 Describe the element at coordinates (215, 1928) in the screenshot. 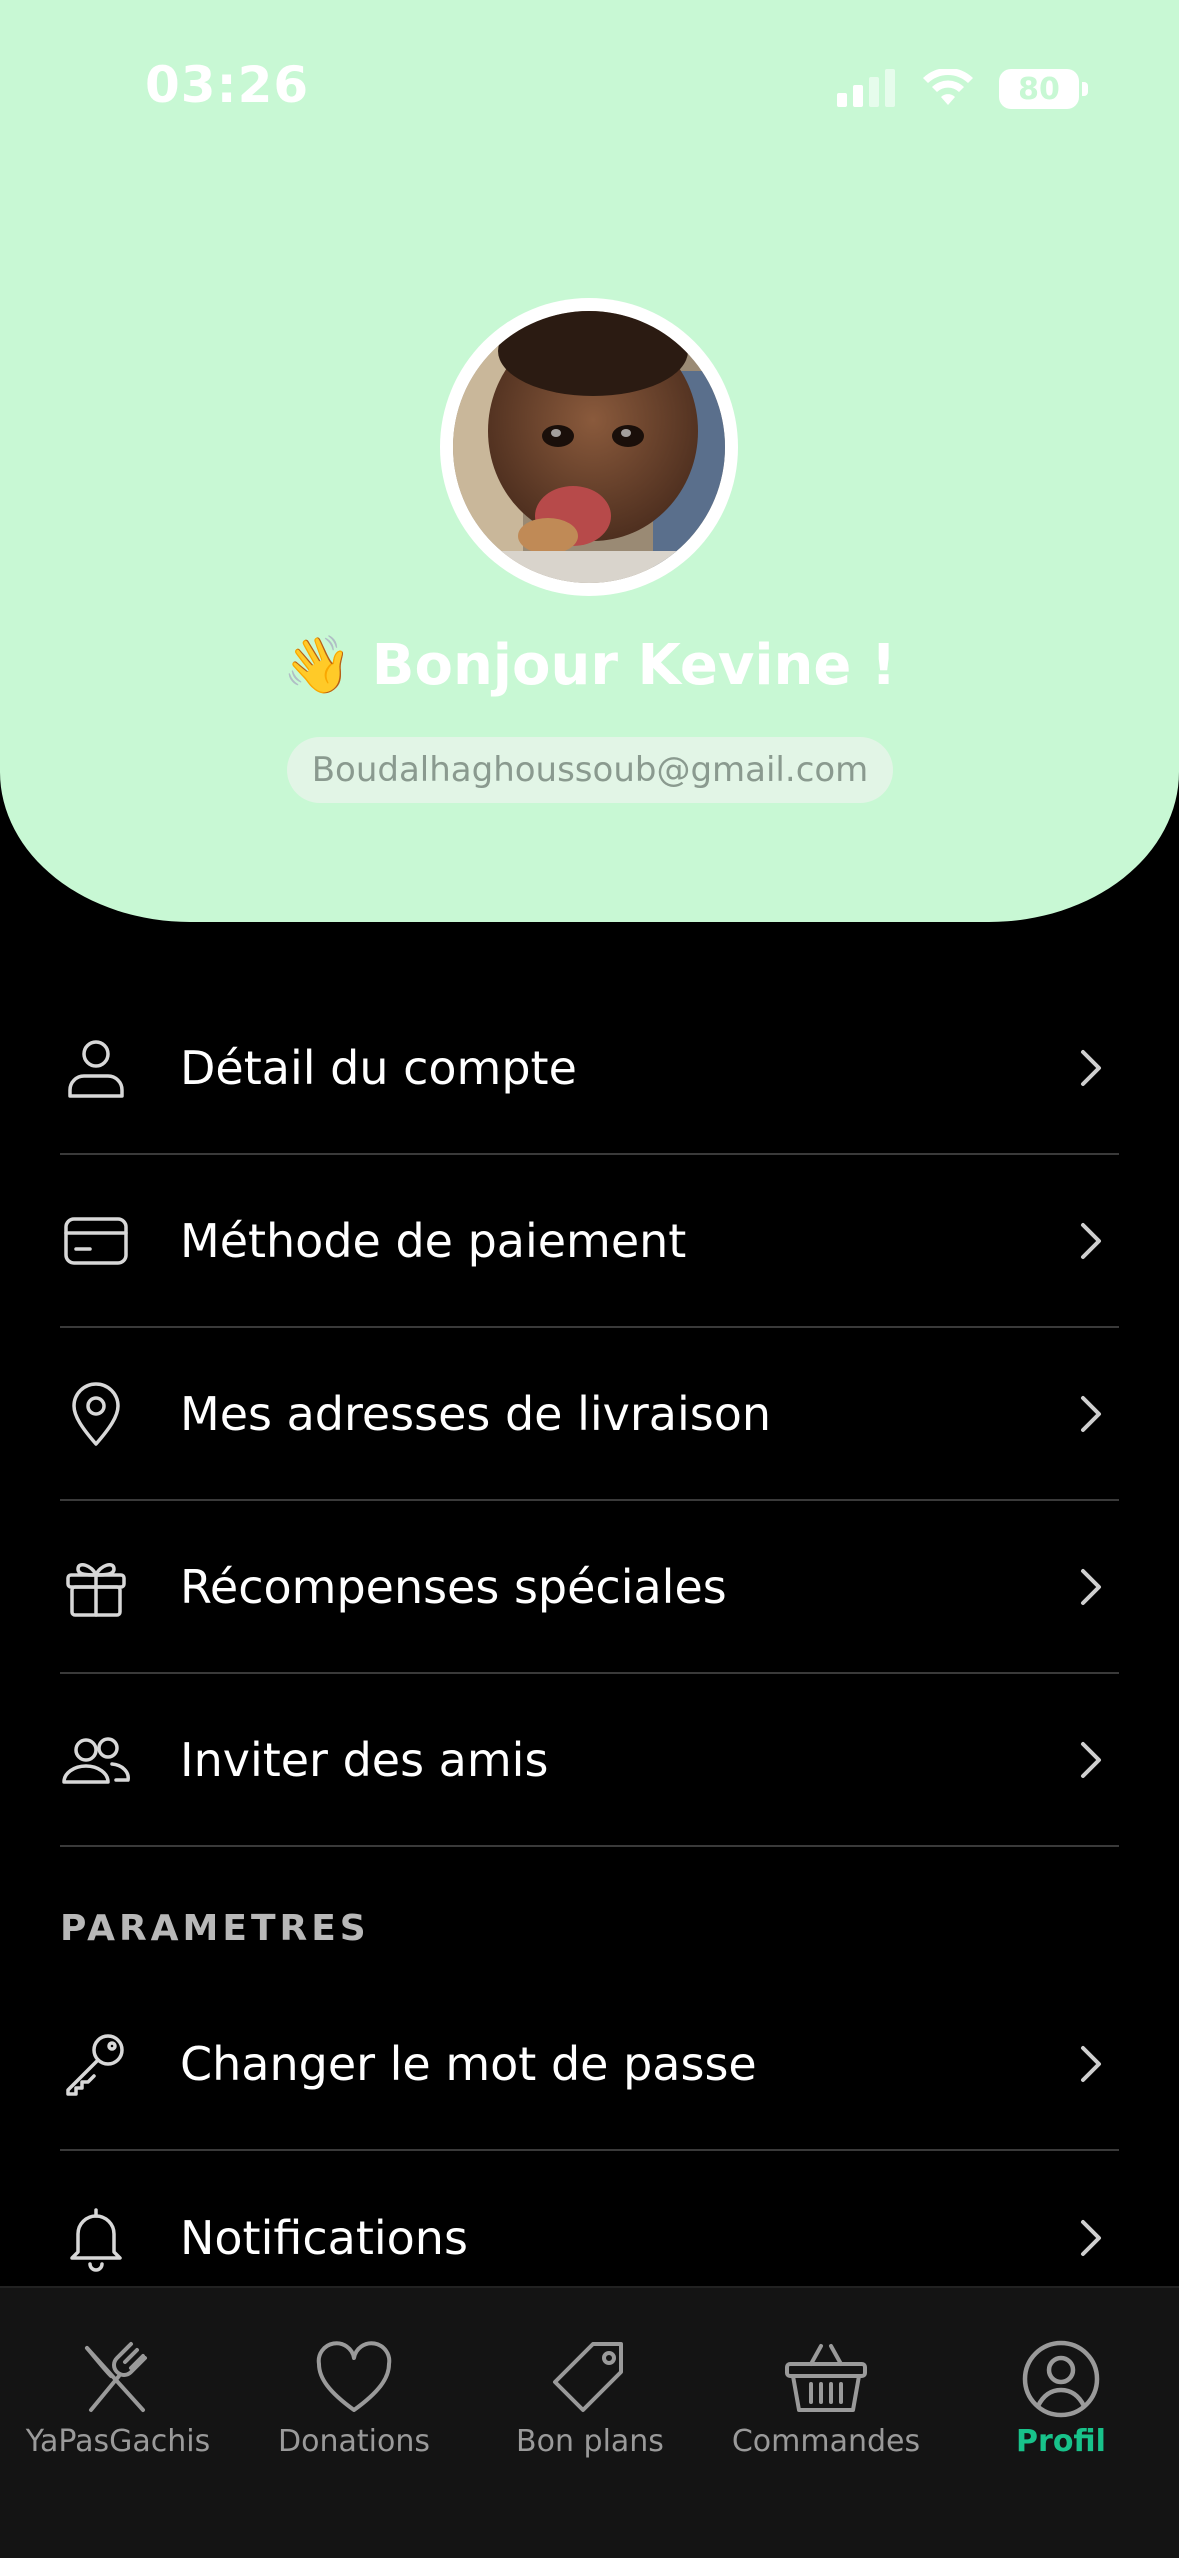

I see `settings-section-title: PARAMETRES` at that location.